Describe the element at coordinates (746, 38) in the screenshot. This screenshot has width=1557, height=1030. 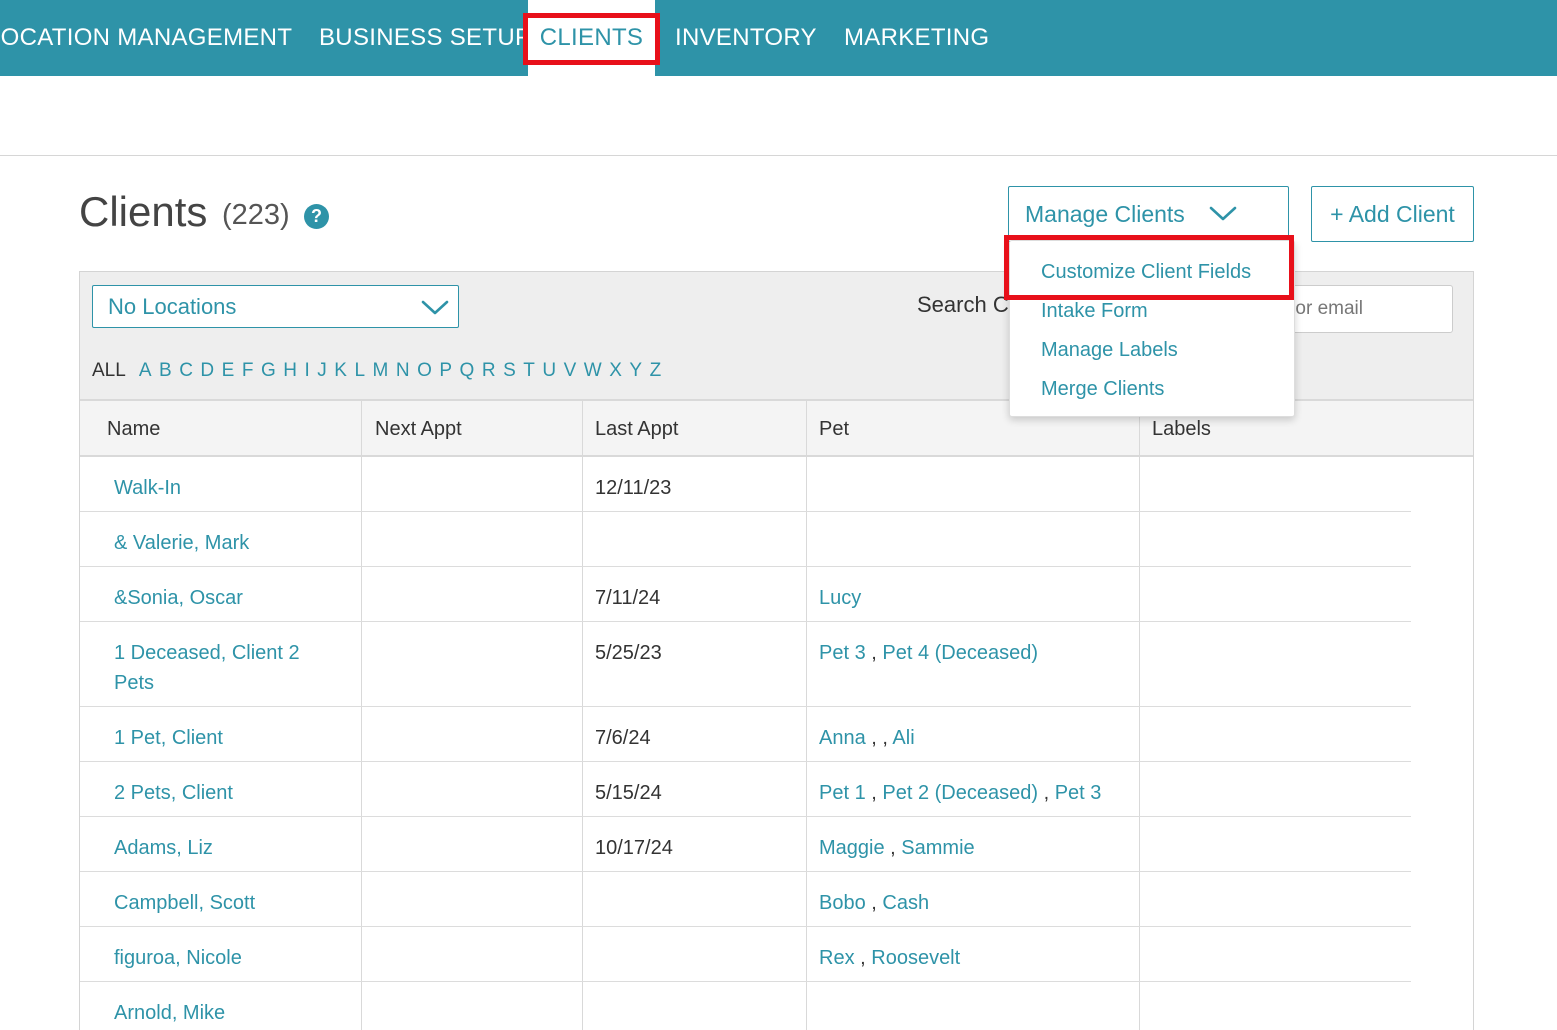
I see `nav-inventory: INVENTORY` at that location.